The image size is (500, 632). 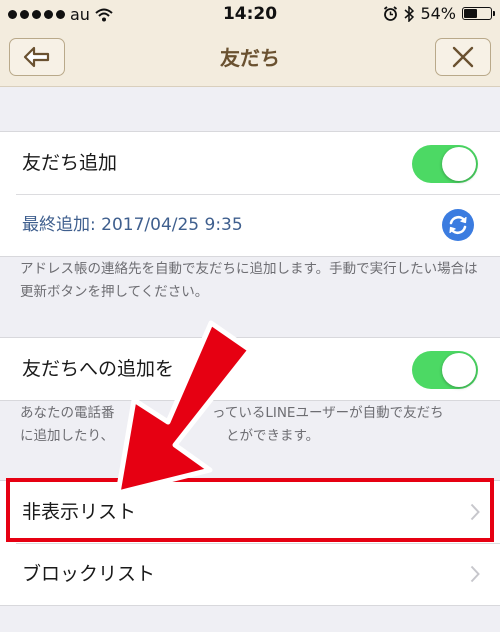 I want to click on close-button, so click(x=463, y=57).